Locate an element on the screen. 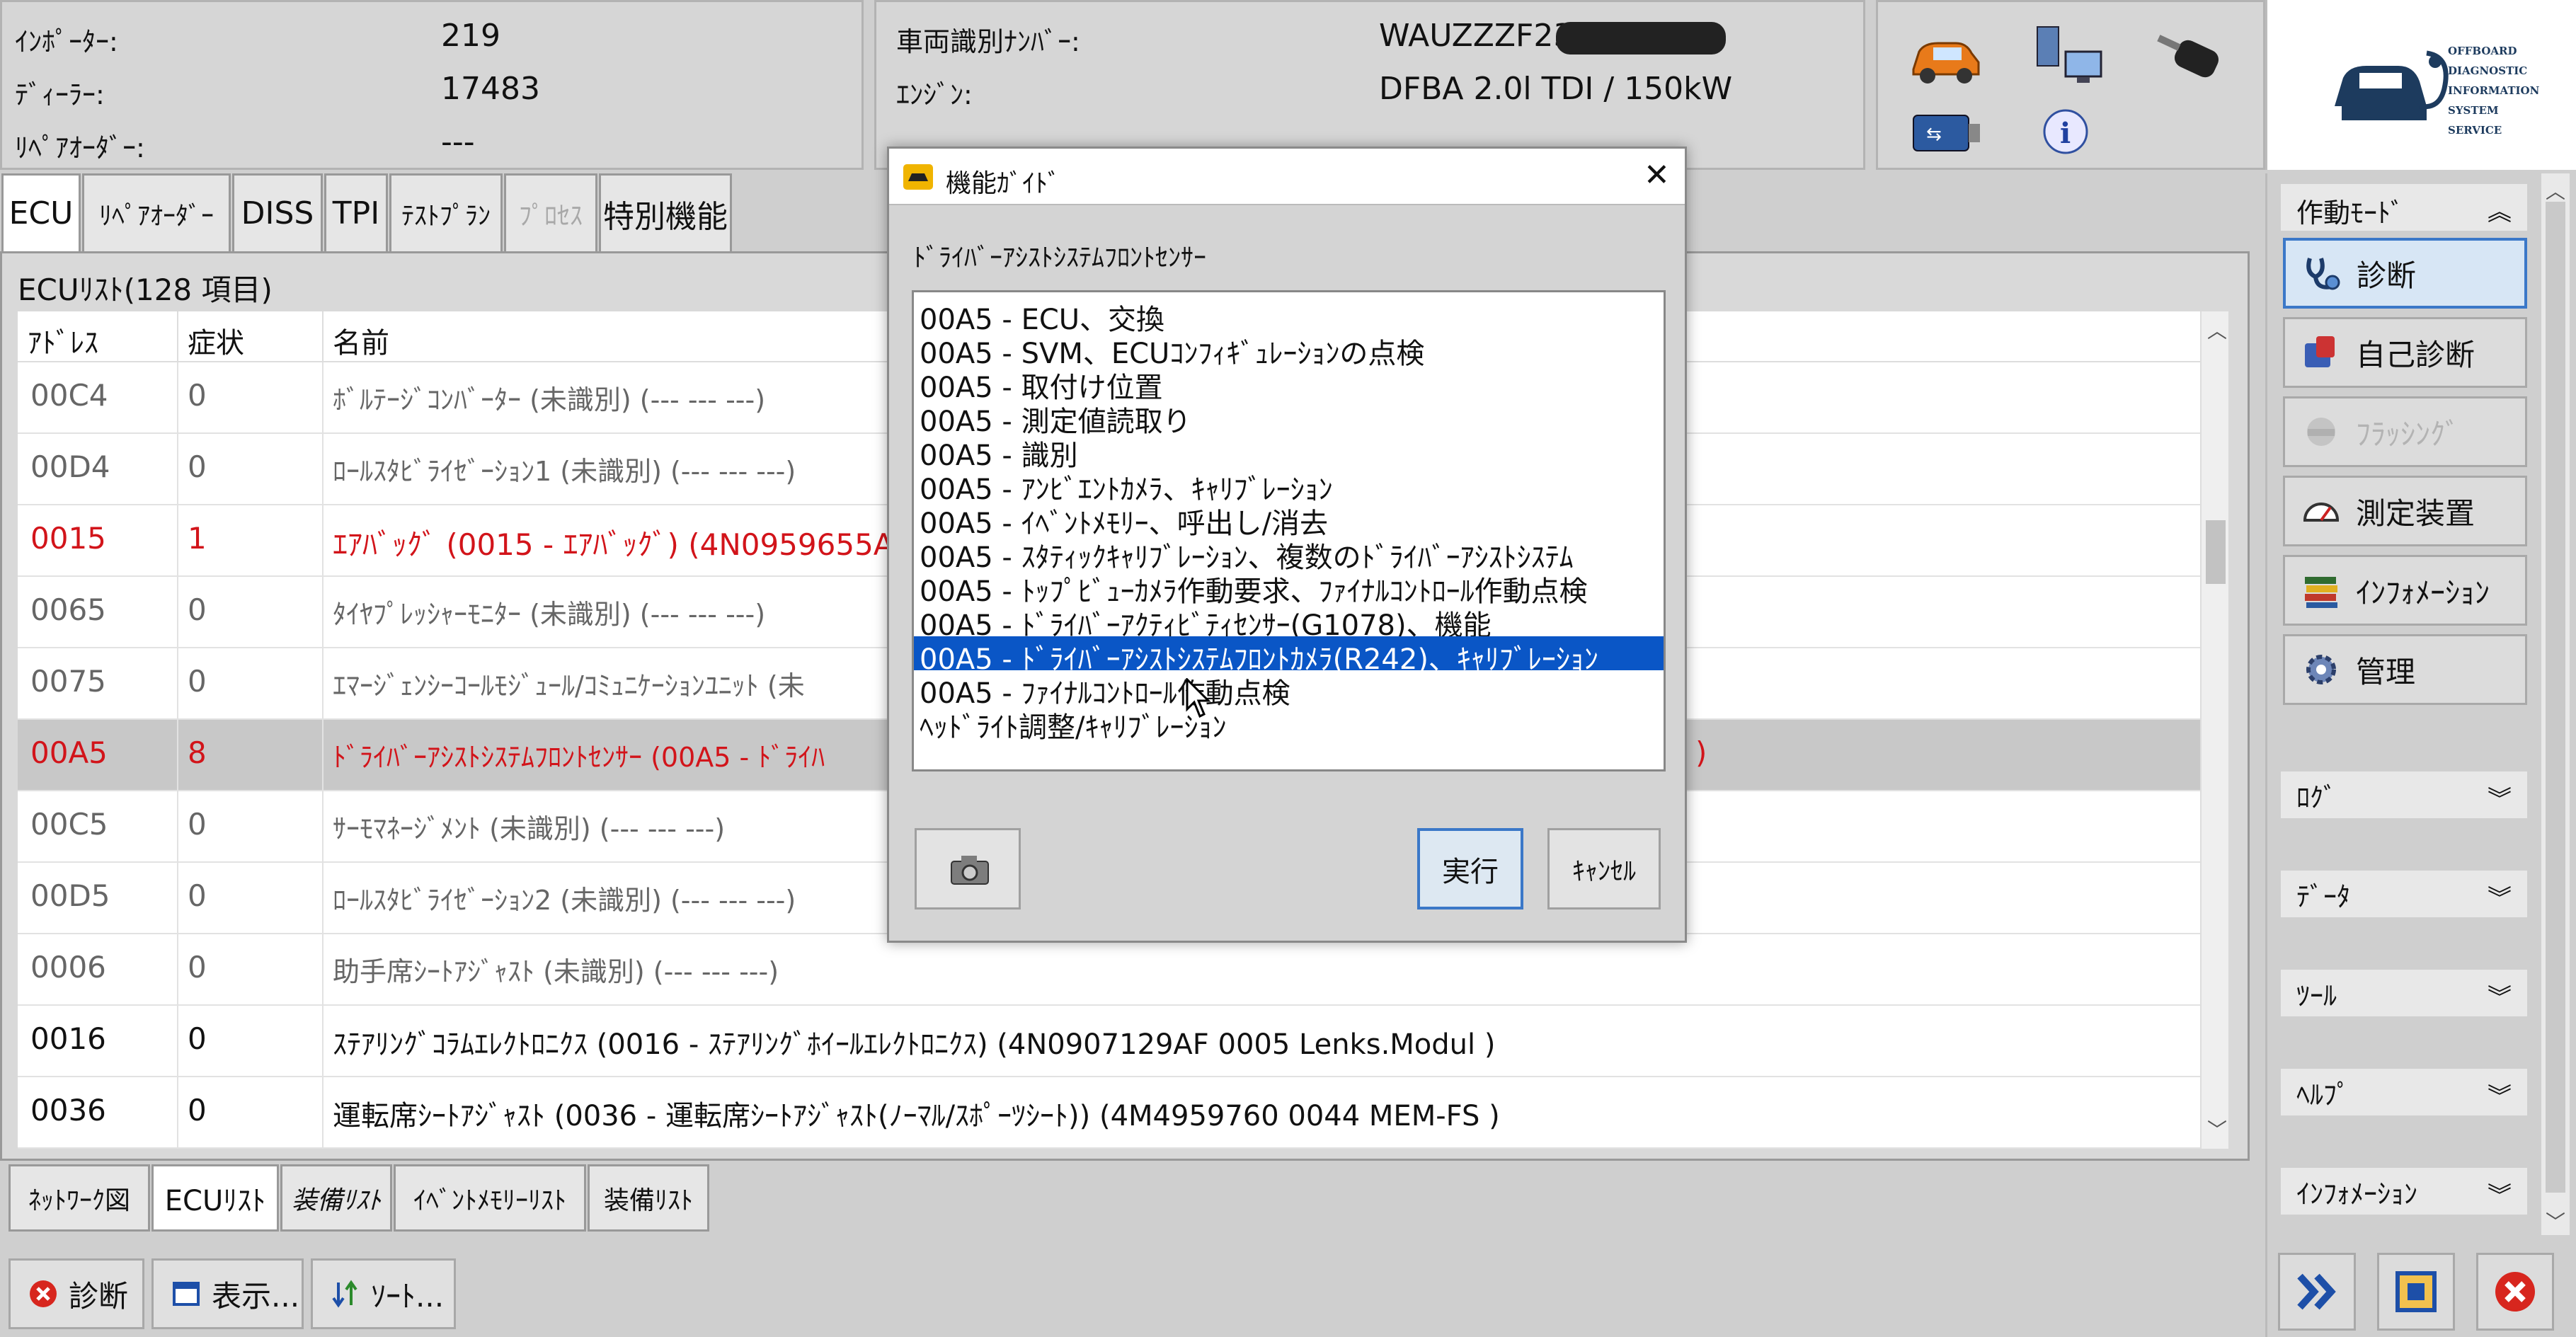 This screenshot has width=2576, height=1337. importer-value: 219 is located at coordinates (470, 36).